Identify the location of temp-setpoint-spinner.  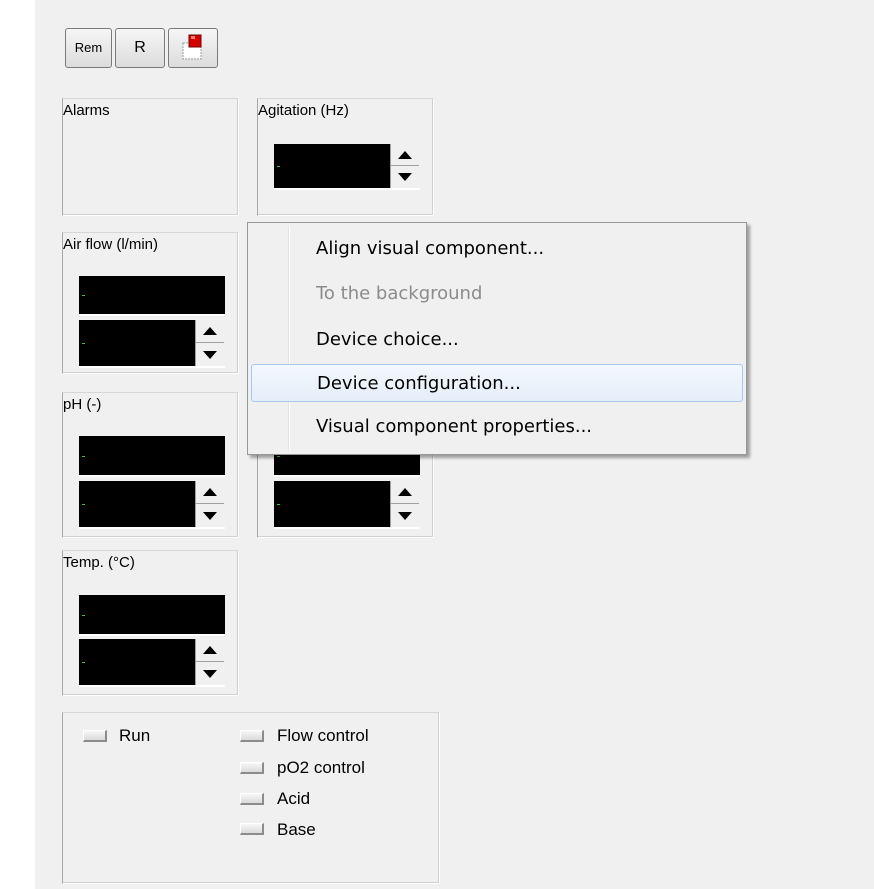
(152, 663).